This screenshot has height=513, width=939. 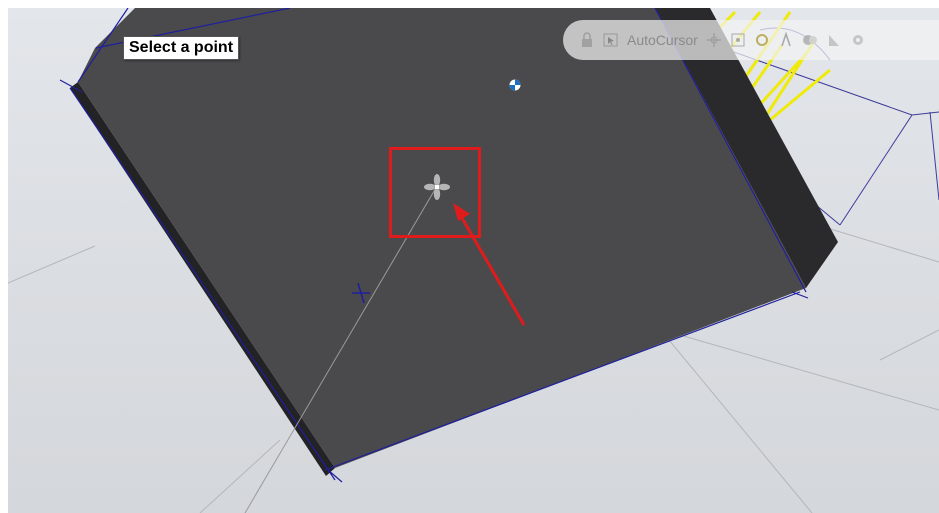 What do you see at coordinates (714, 40) in the screenshot?
I see `snap-toggle-icon` at bounding box center [714, 40].